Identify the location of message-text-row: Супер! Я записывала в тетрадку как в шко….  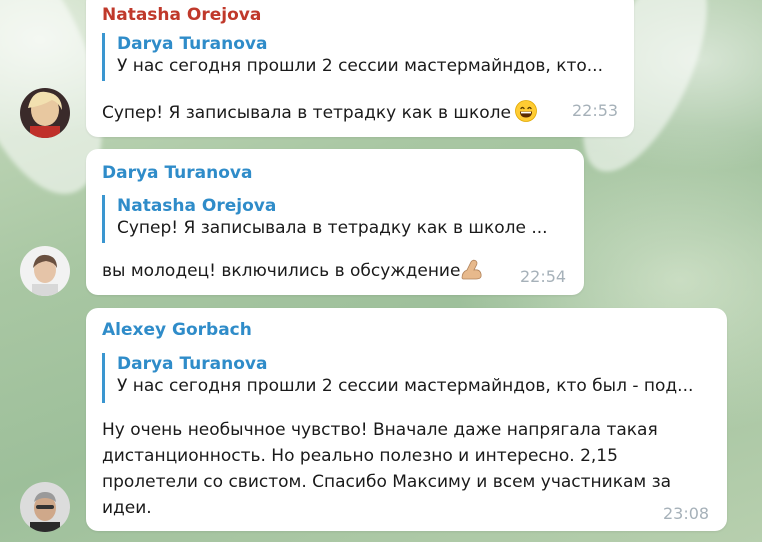
(319, 113).